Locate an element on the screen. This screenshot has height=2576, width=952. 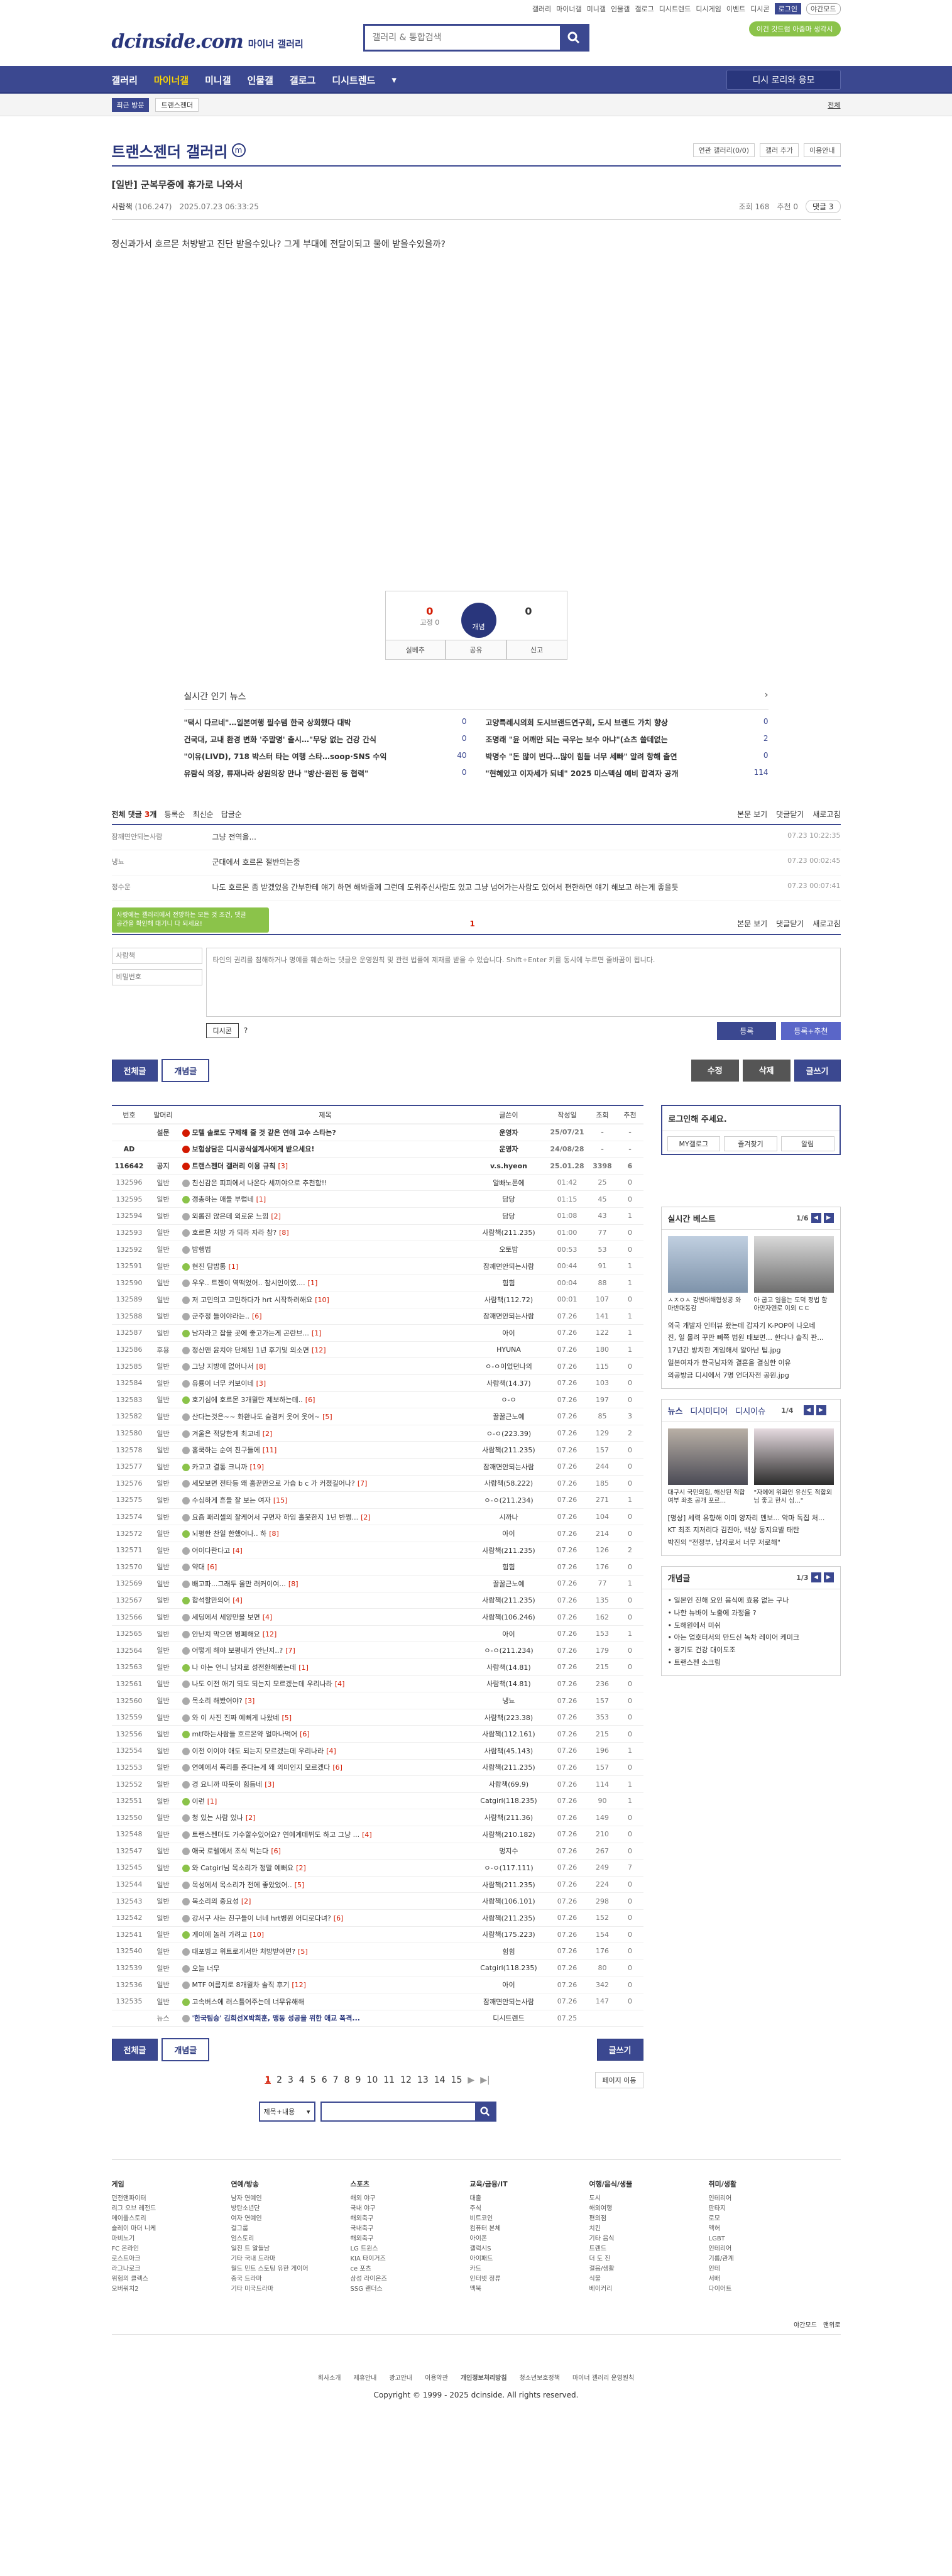
row-title-cell: 갱총하는 애들 부럽네 [1] is located at coordinates (325, 1199).